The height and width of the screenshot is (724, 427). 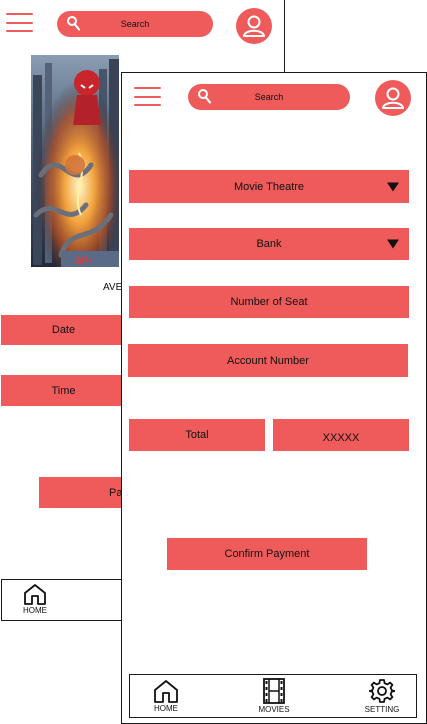 What do you see at coordinates (83, 261) in the screenshot?
I see `svg-text: SPI` at bounding box center [83, 261].